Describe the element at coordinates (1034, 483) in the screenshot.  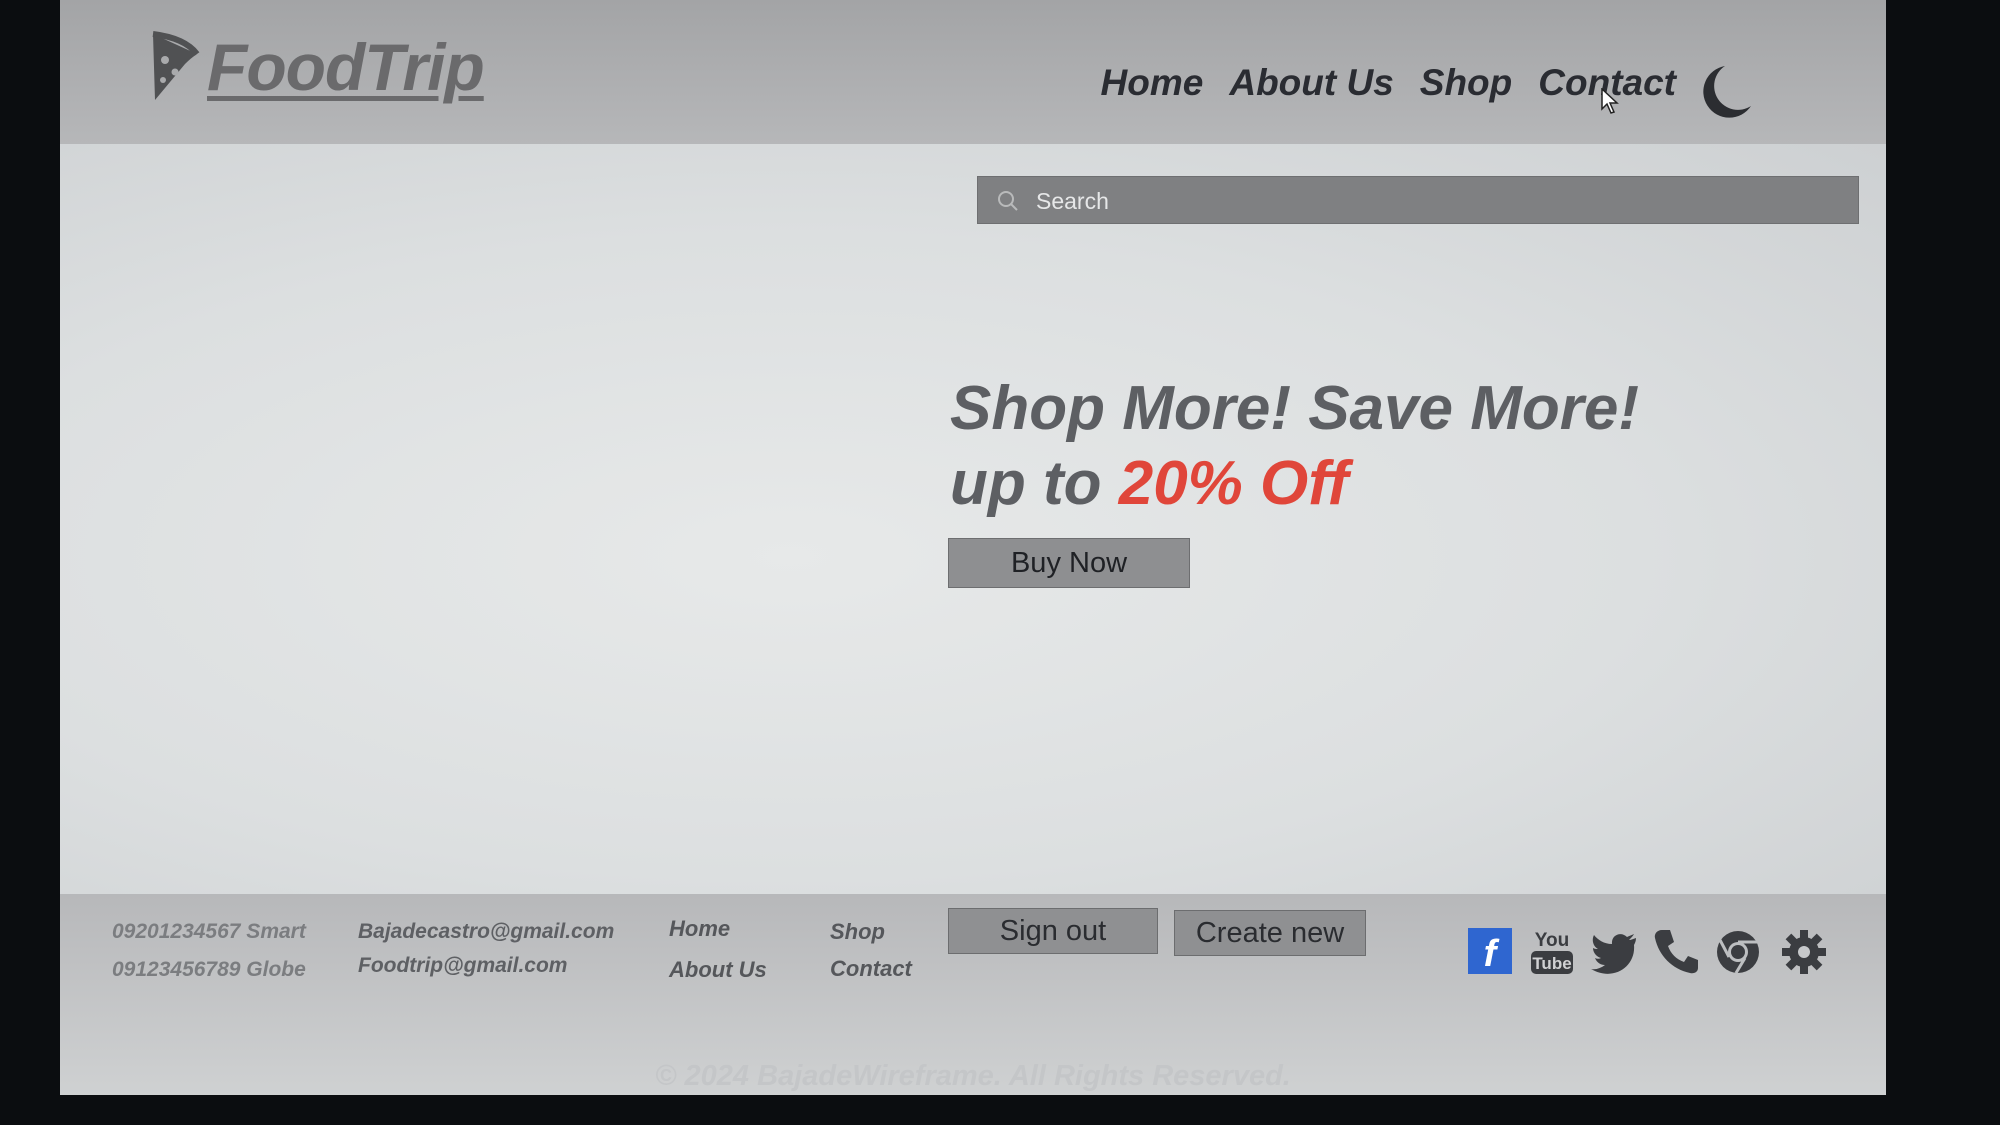
I see `promo-sub-prefix: up to` at that location.